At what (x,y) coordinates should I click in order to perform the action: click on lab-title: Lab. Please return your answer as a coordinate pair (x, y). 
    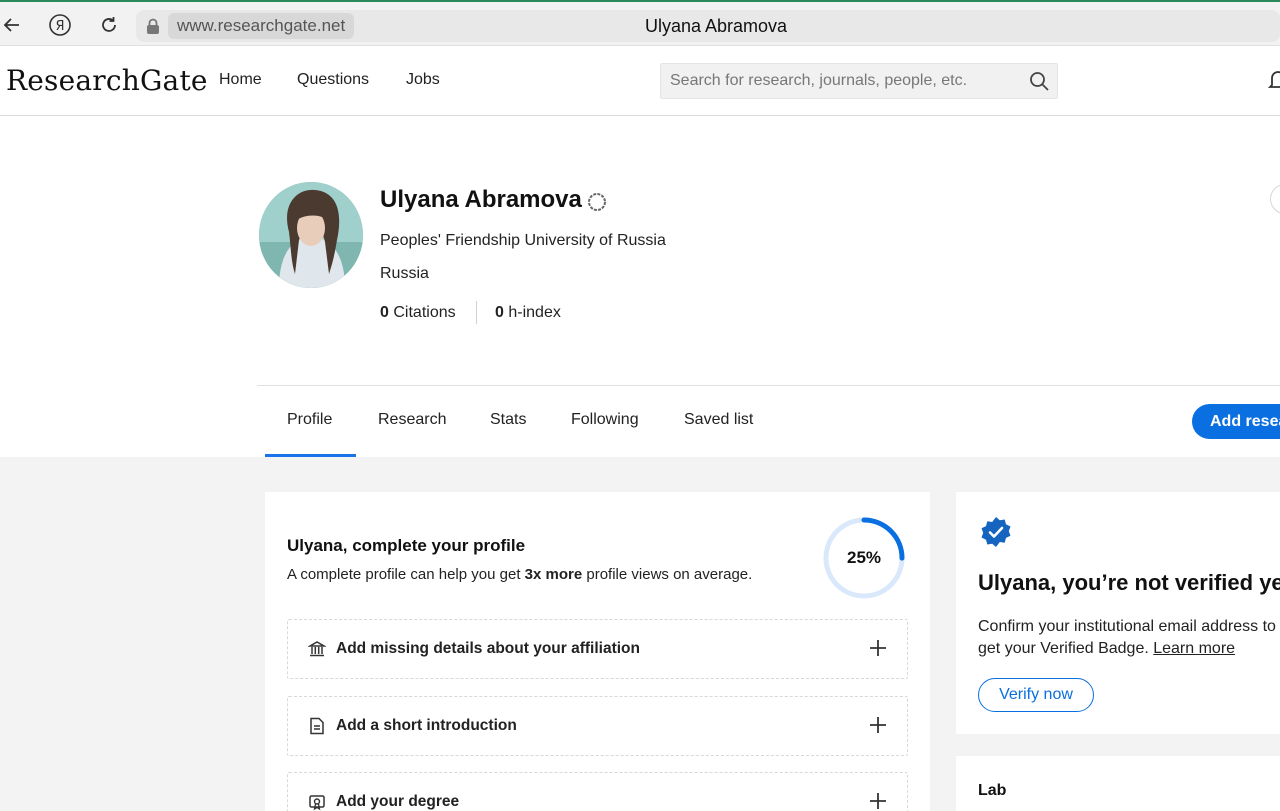
    Looking at the image, I should click on (992, 790).